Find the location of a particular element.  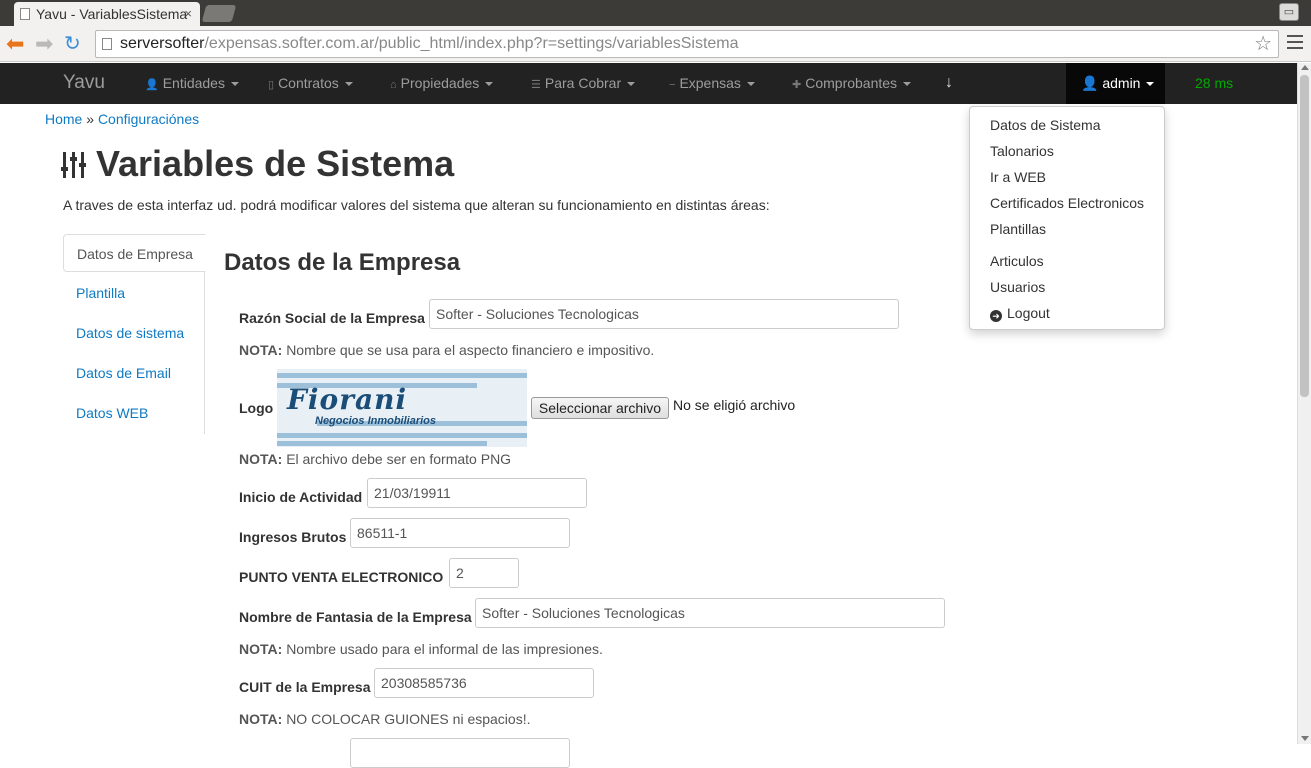

logo-subtext: Negocios Inmobiliarios is located at coordinates (376, 421).